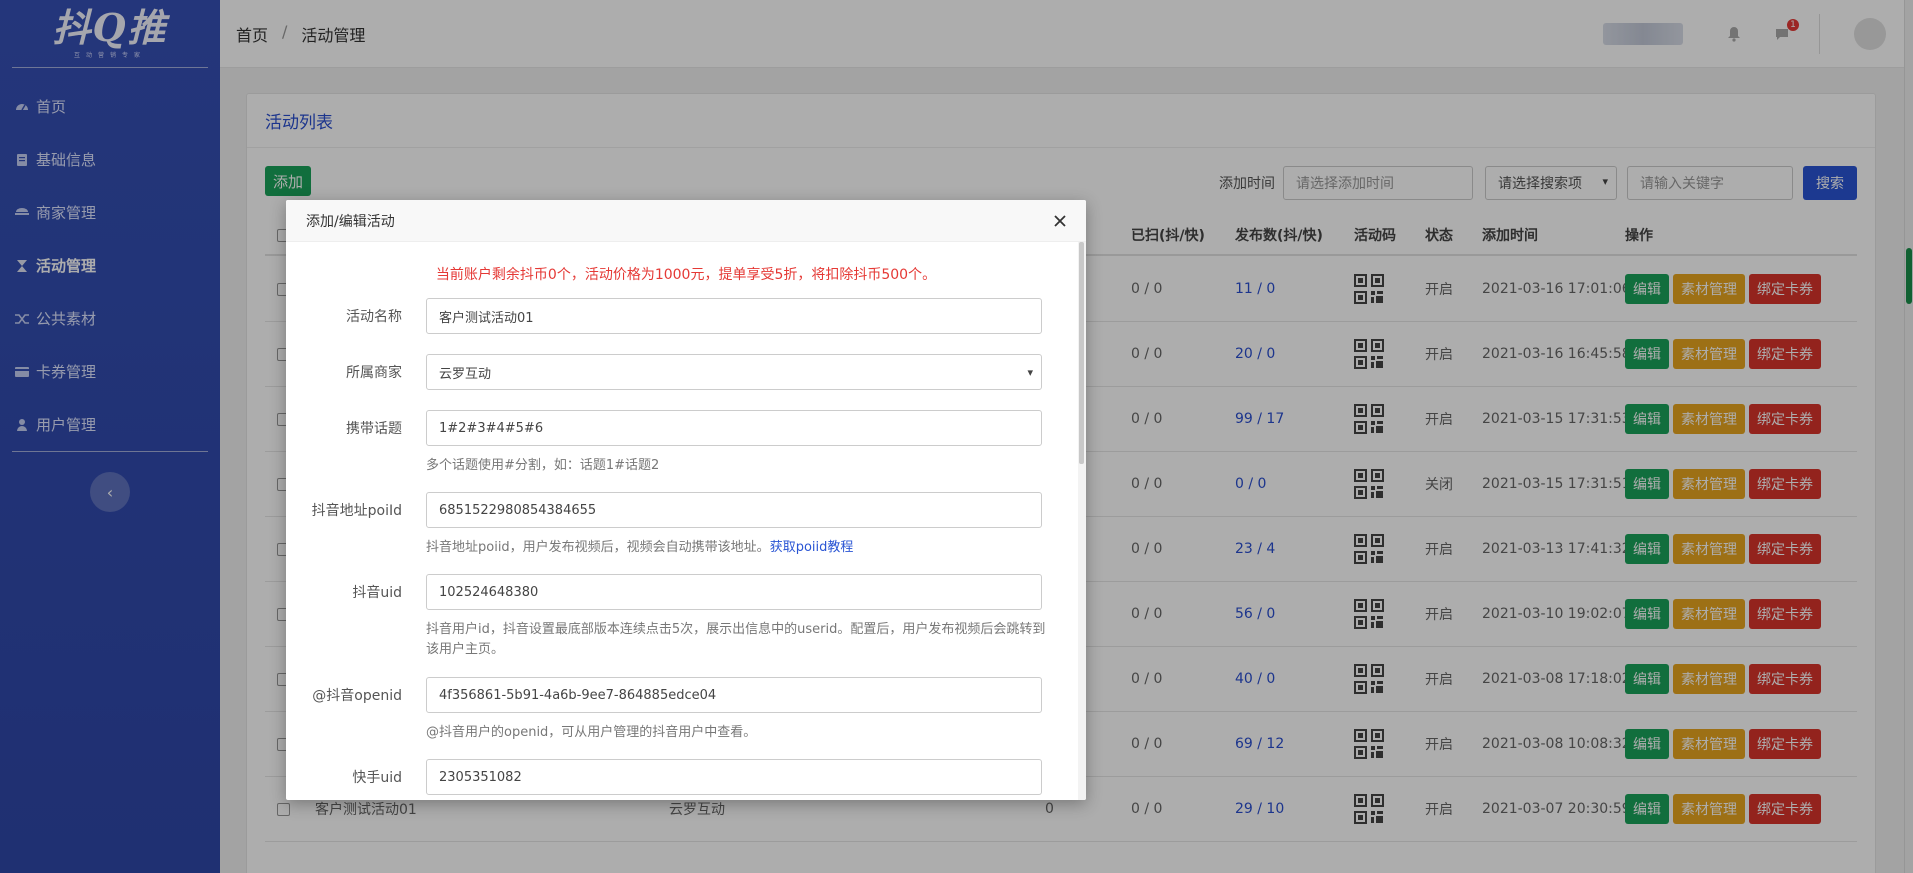 Image resolution: width=1913 pixels, height=873 pixels. I want to click on activity-name-input: 客户测试活动01, so click(734, 316).